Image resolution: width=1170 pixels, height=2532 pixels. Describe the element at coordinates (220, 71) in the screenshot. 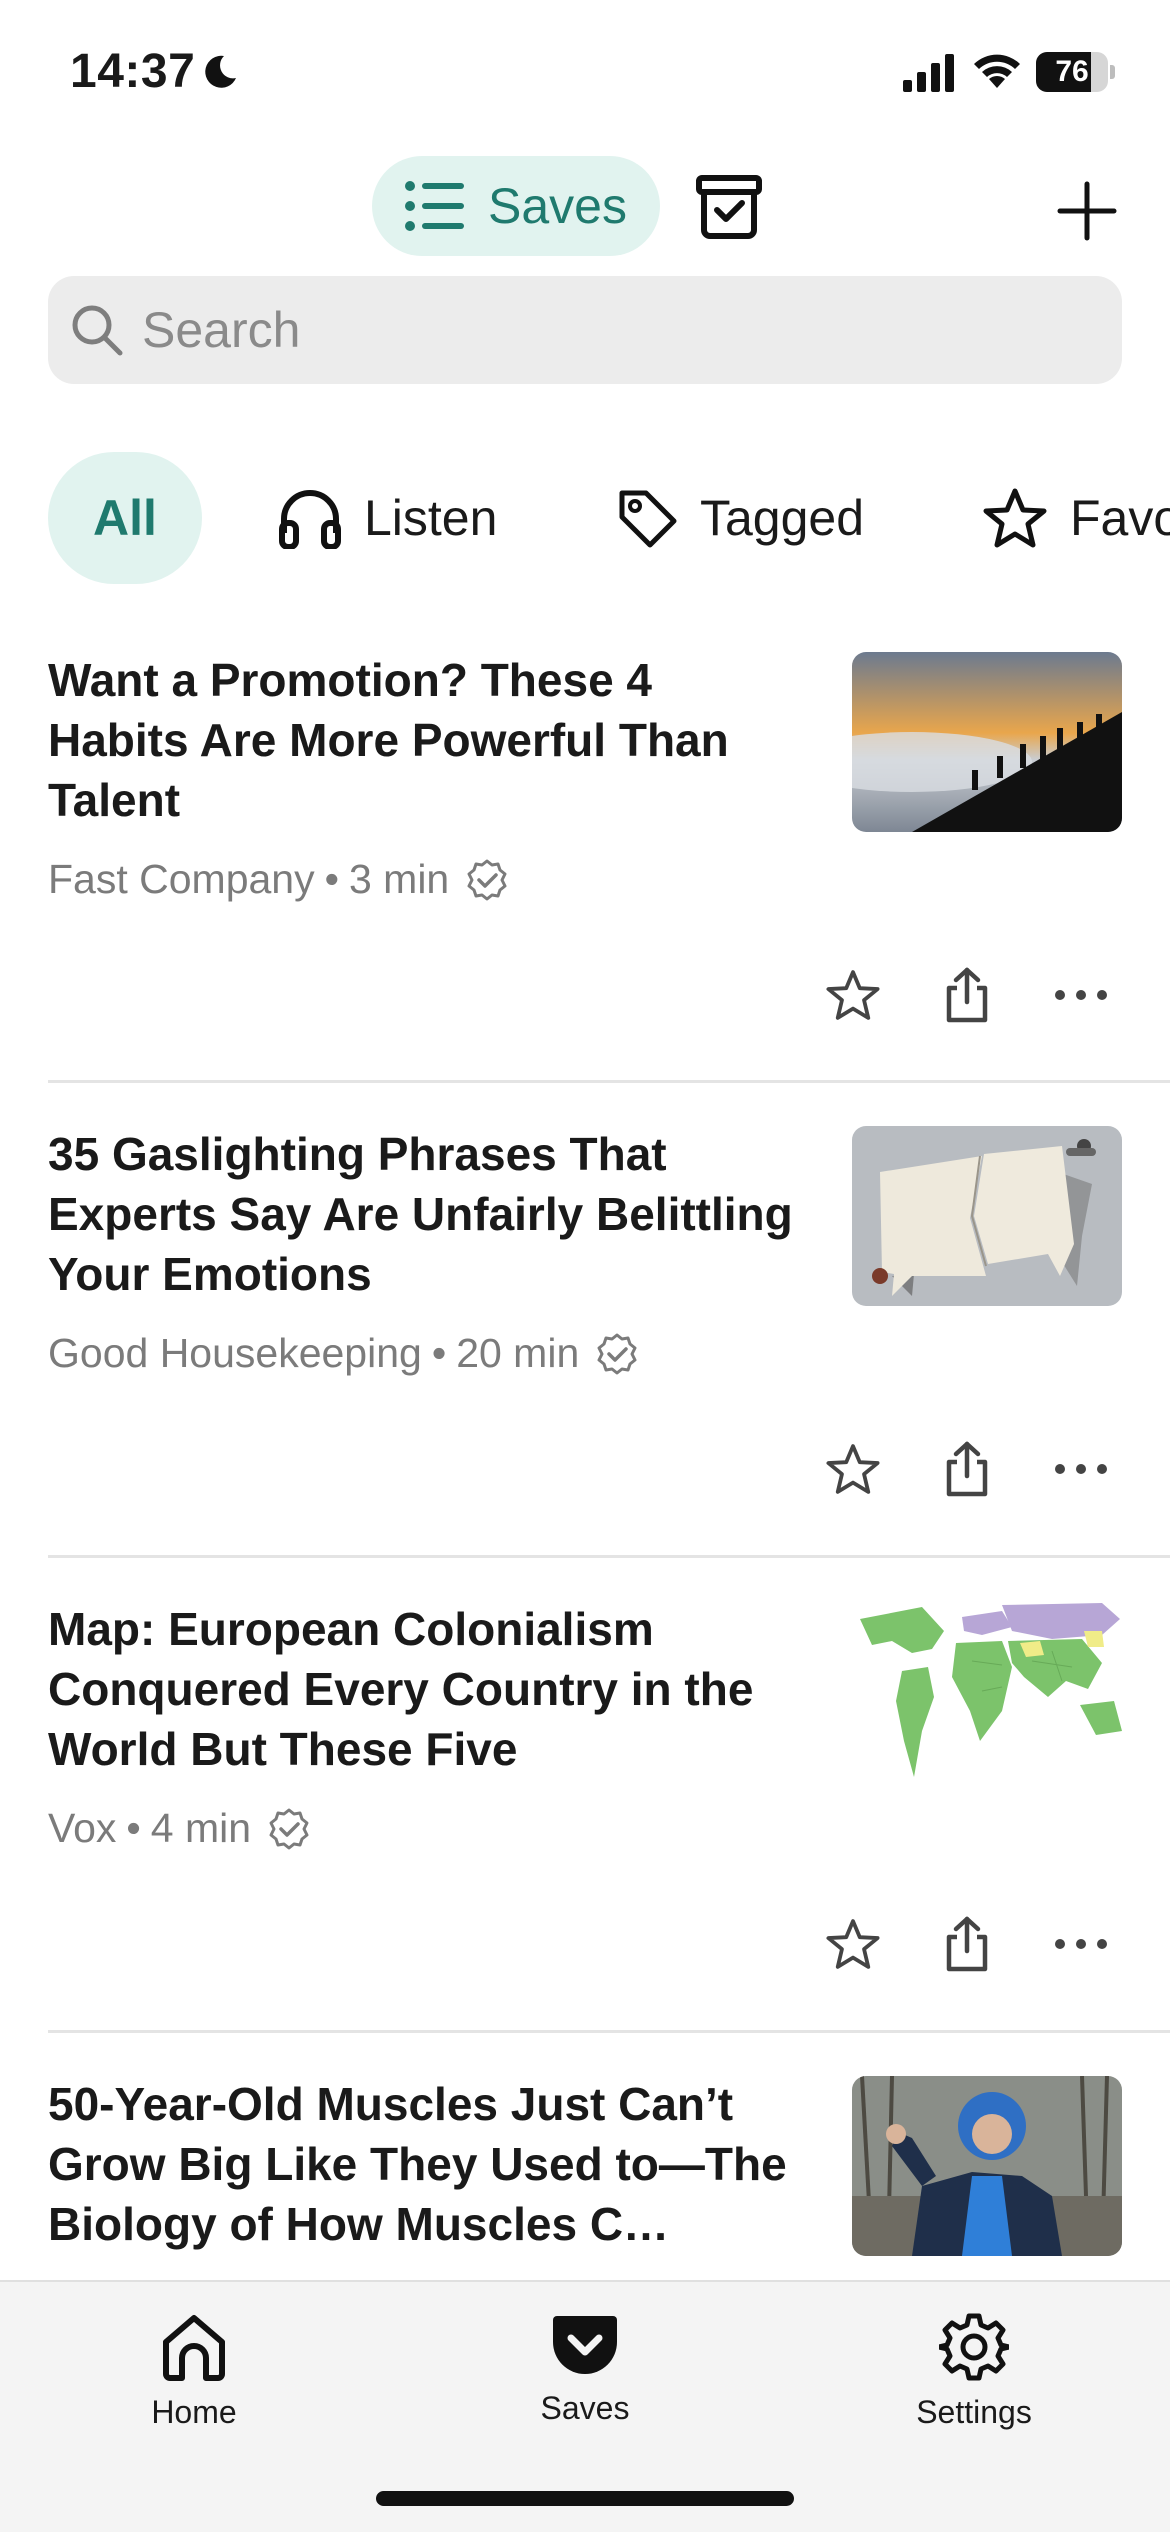

I see `moon-icon` at that location.